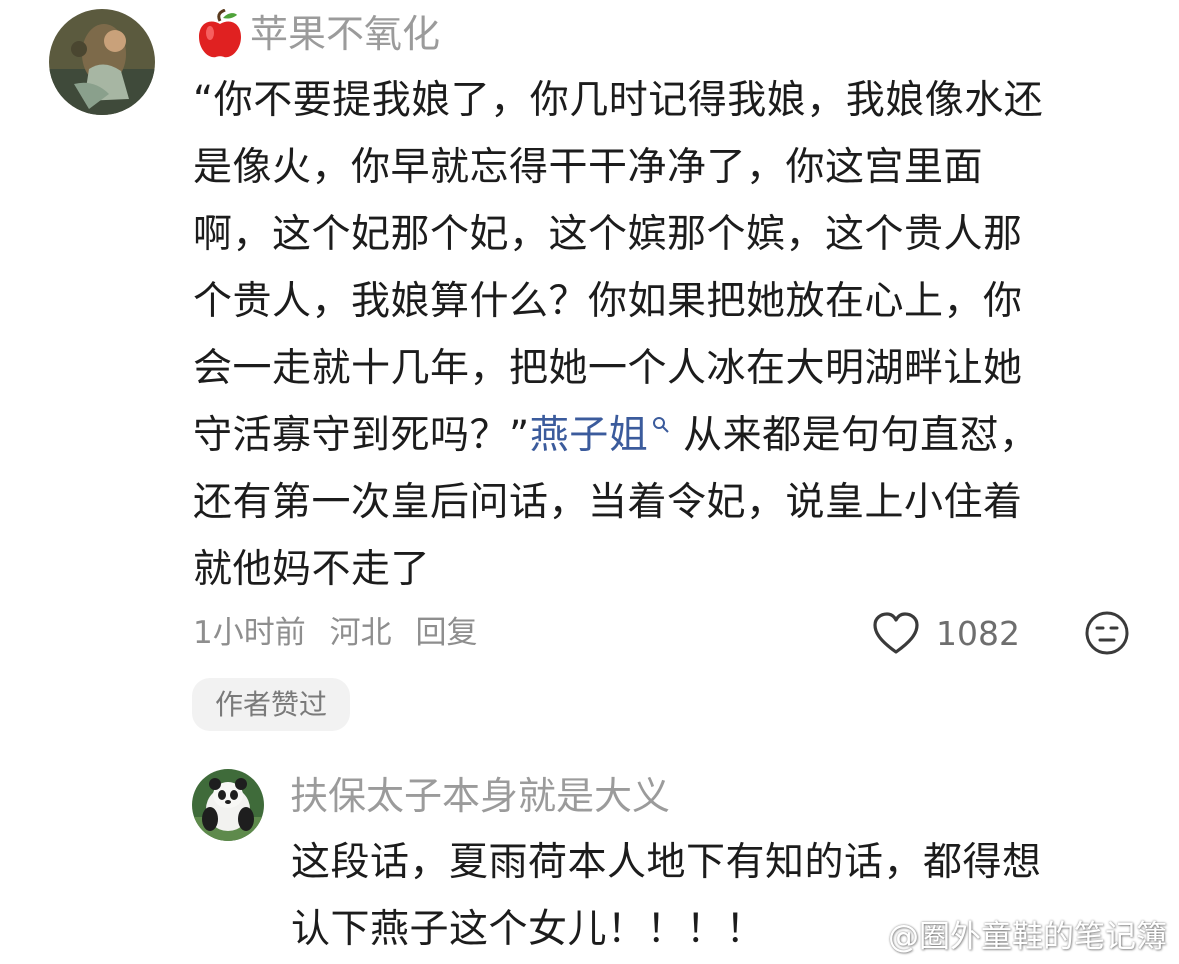 This screenshot has height=964, width=1179. Describe the element at coordinates (608, 368) in the screenshot. I see `comment-line: 会一走就十几年，把她一个人冰在大明湖畔让她` at that location.